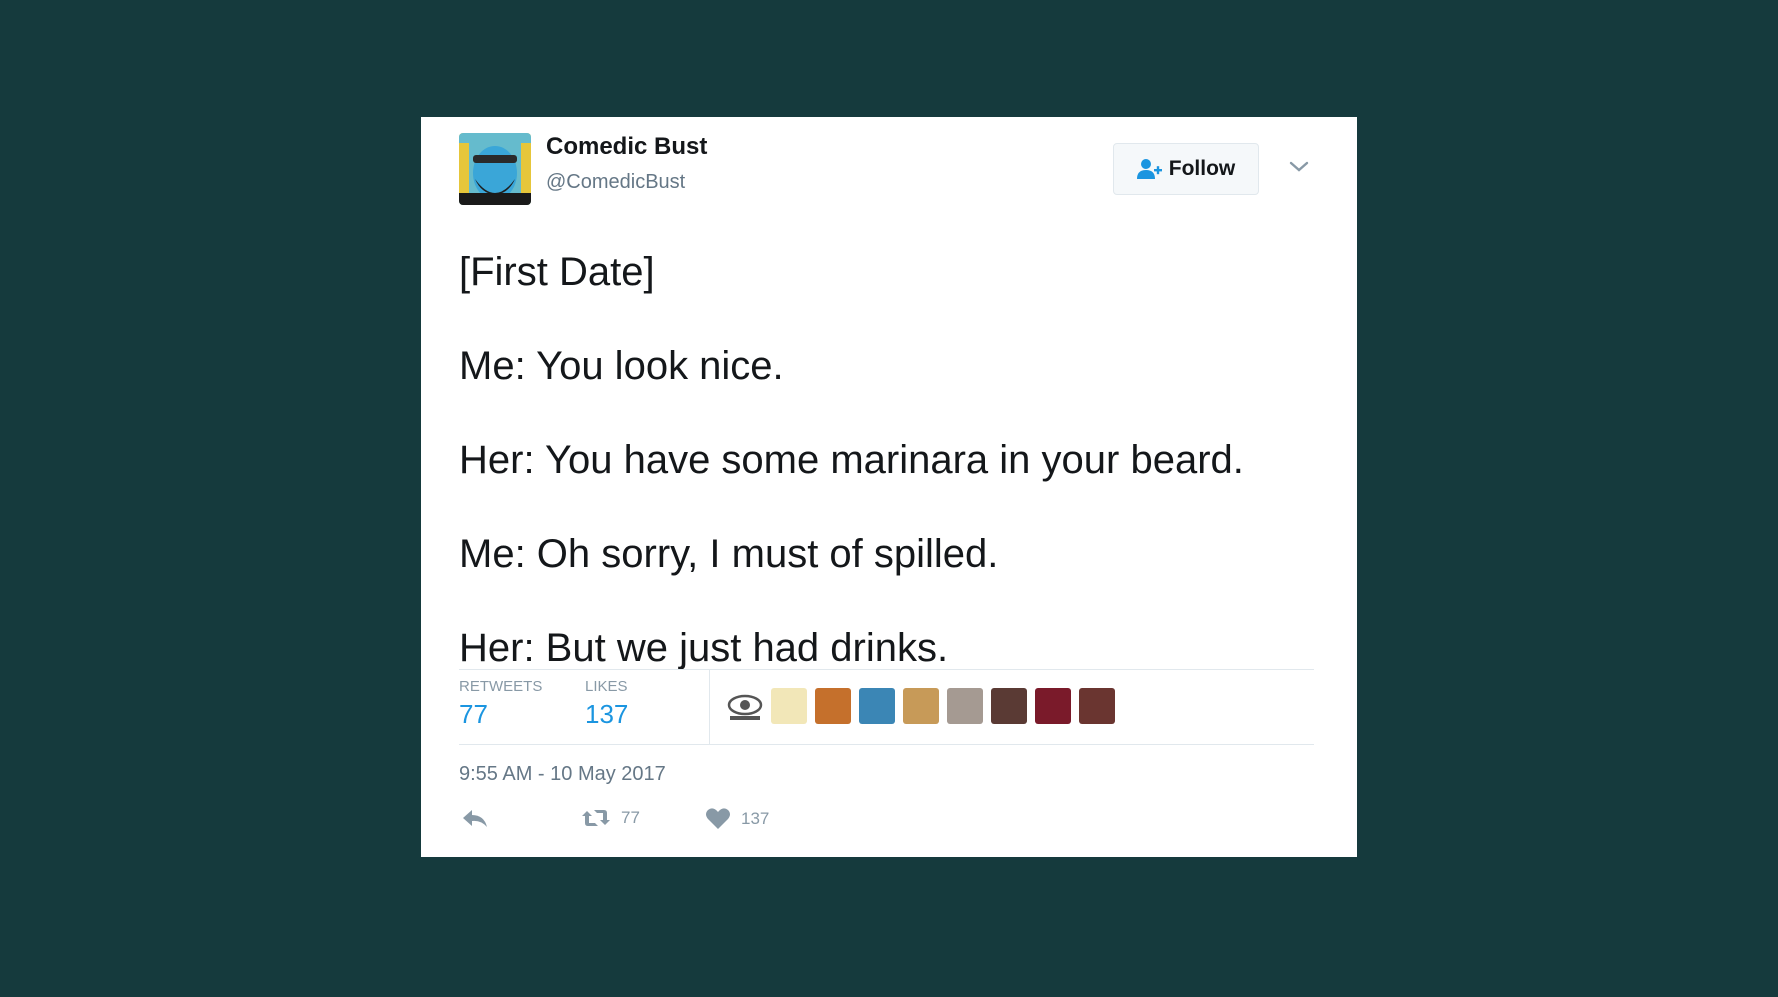  Describe the element at coordinates (607, 714) in the screenshot. I see `likes-count: 137` at that location.